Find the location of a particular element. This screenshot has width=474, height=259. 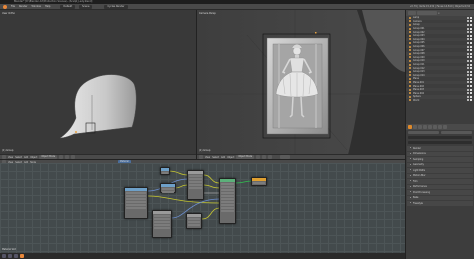

outliner-search-field is located at coordinates (427, 13).